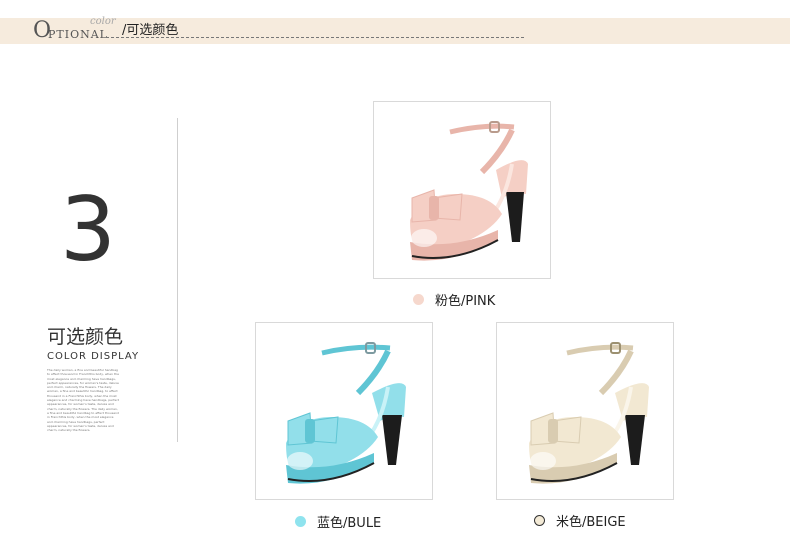 This screenshot has width=790, height=540. What do you see at coordinates (591, 522) in the screenshot?
I see `beige-label: 米色/BEIGE` at bounding box center [591, 522].